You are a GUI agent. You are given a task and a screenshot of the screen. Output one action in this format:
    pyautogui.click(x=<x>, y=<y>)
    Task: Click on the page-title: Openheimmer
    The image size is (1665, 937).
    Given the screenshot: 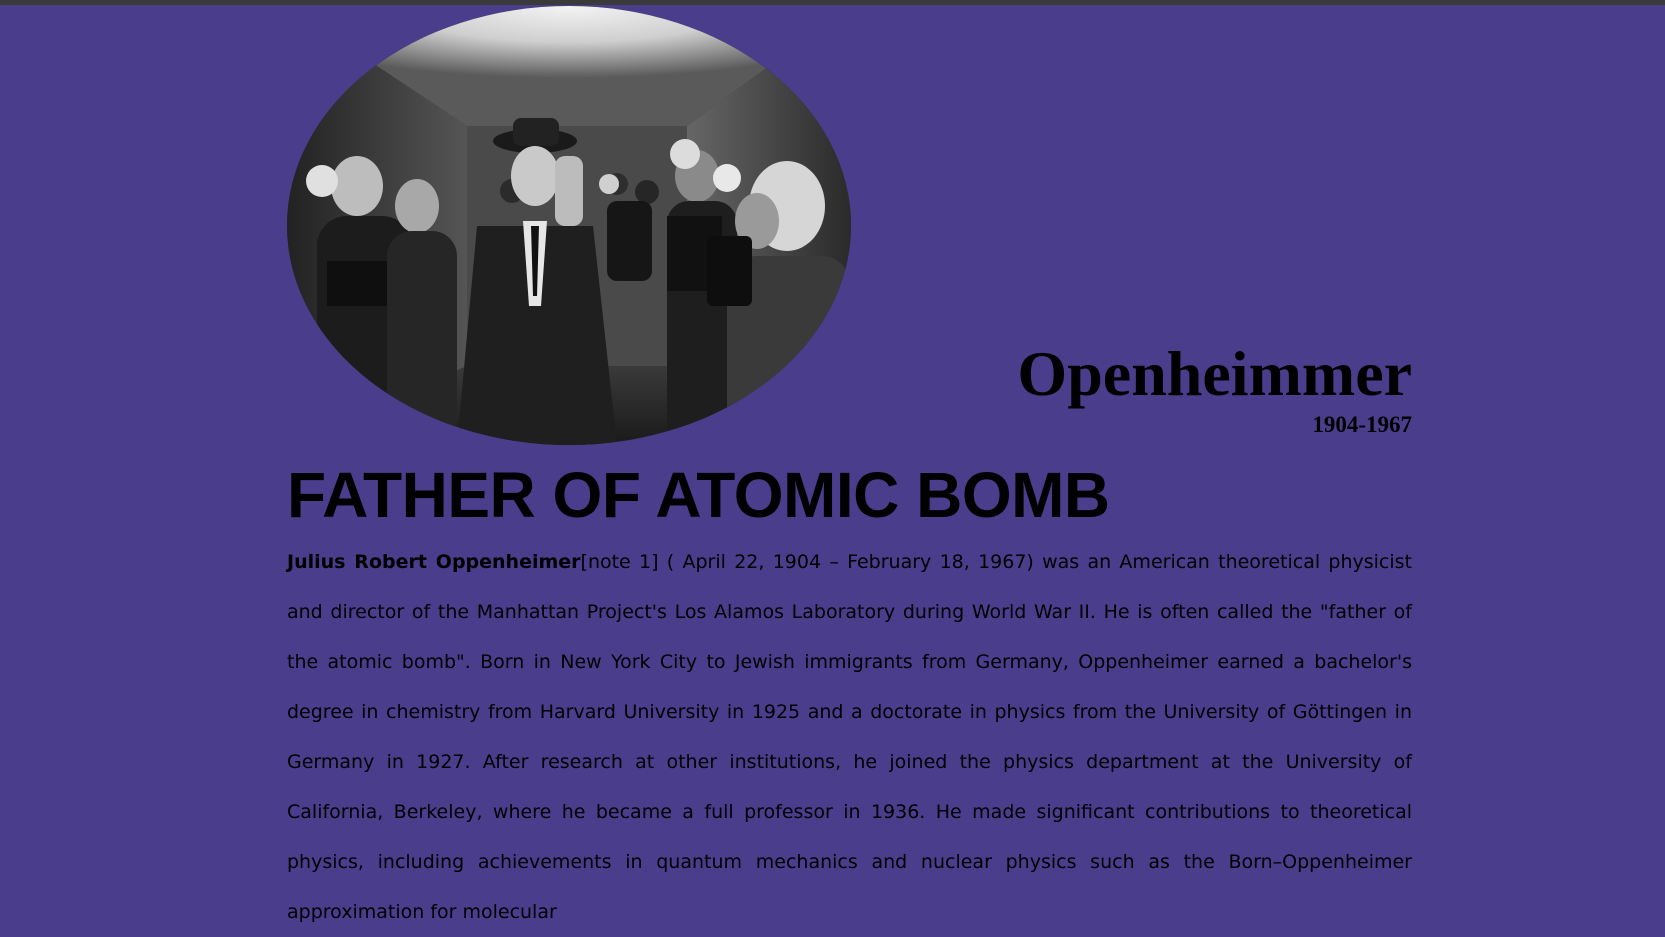 What is the action you would take?
    pyautogui.click(x=1214, y=373)
    